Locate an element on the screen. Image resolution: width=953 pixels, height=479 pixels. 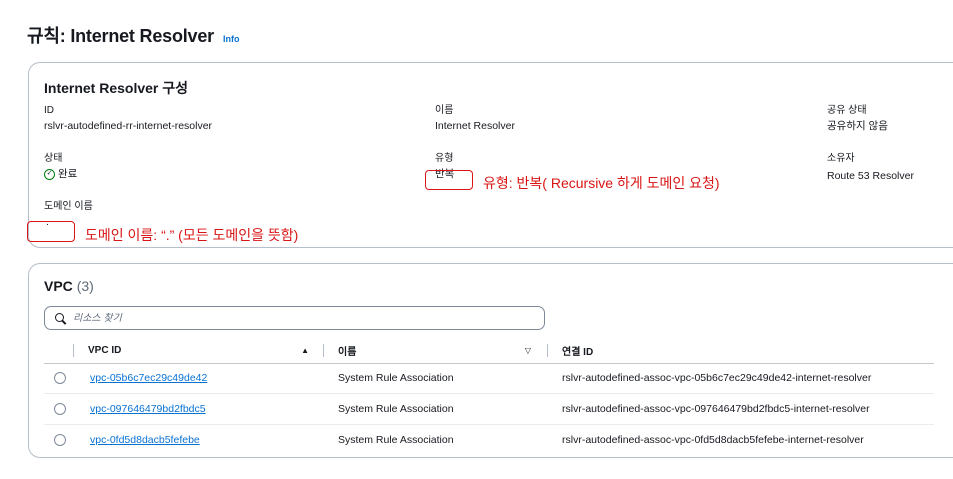
share-label: 공유 상태 is located at coordinates (847, 110).